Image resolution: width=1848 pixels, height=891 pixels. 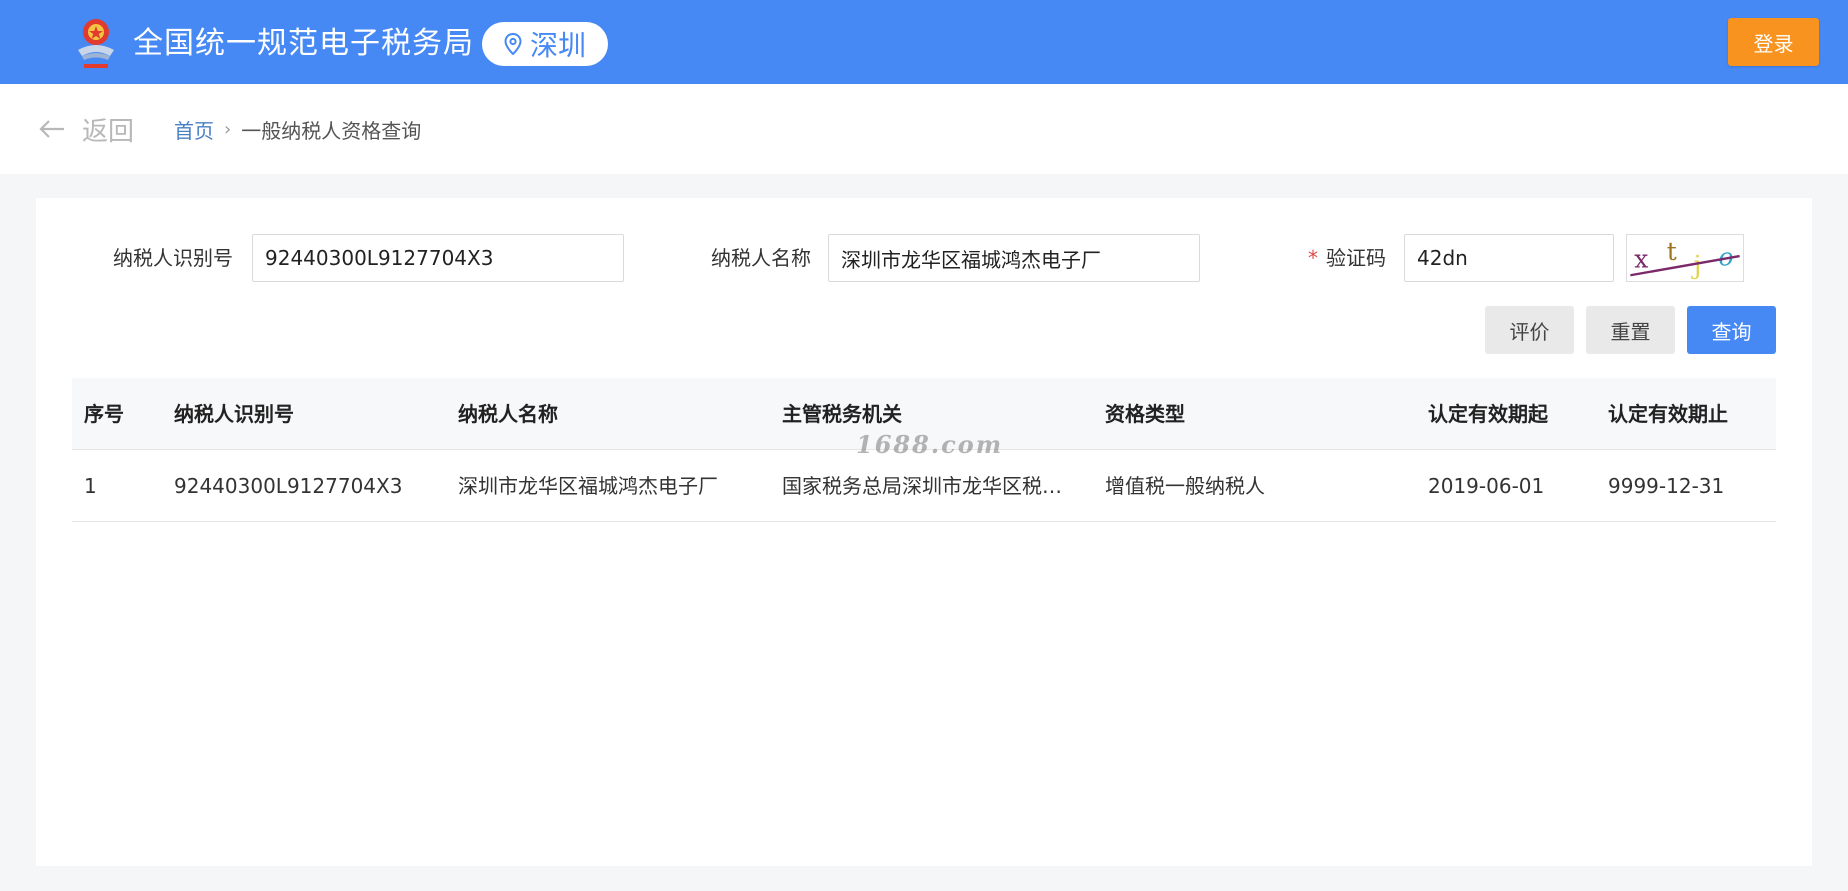 I want to click on cell-valid-from: 2019-06-01, so click(x=1486, y=486).